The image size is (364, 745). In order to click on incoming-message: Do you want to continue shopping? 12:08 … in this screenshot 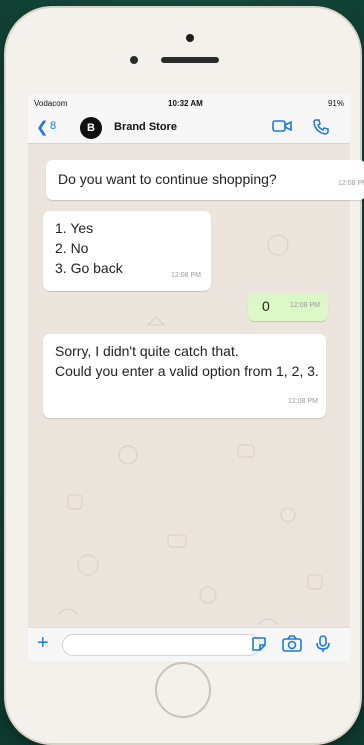, I will do `click(205, 180)`.